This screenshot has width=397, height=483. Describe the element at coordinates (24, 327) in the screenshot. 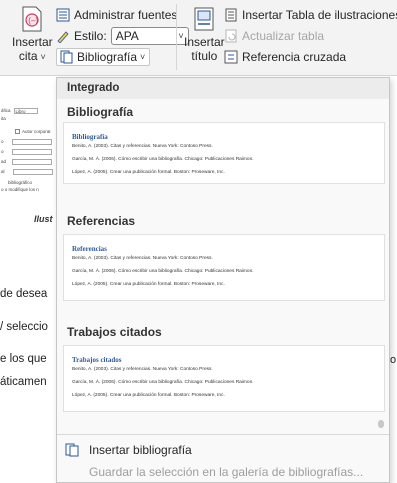

I see `doc-line: / seleccio` at that location.